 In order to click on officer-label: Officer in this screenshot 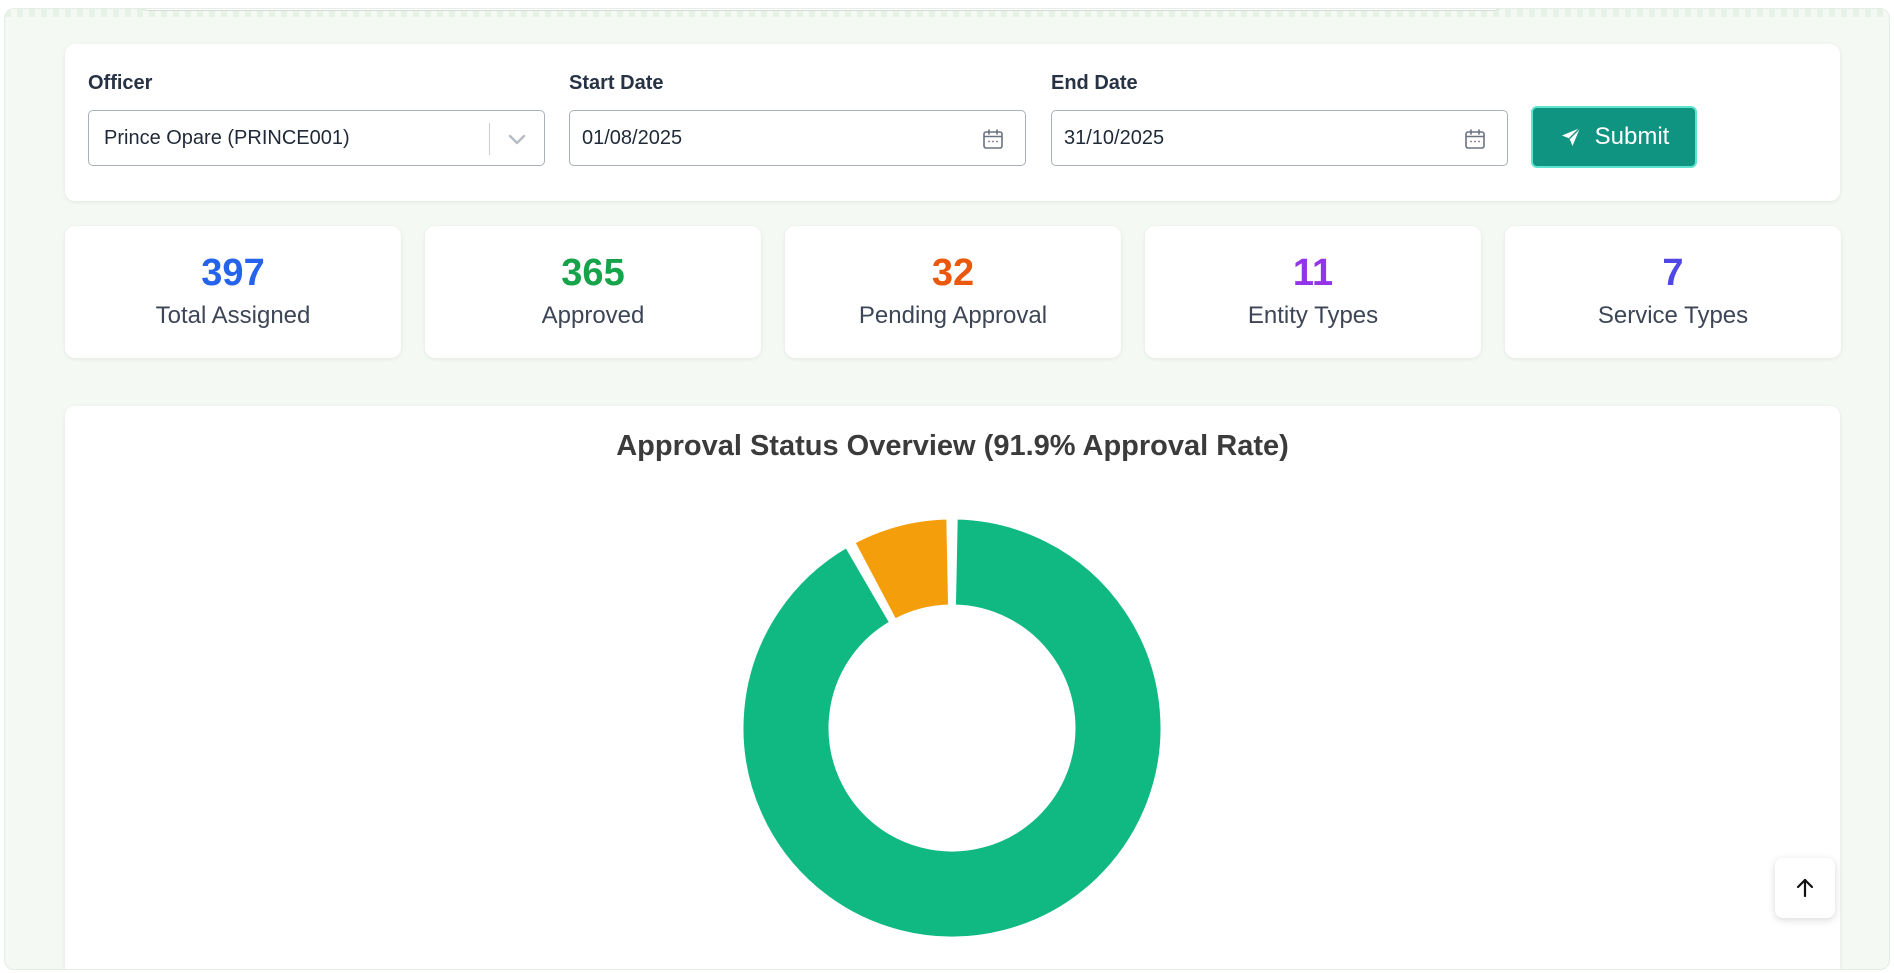, I will do `click(120, 83)`.